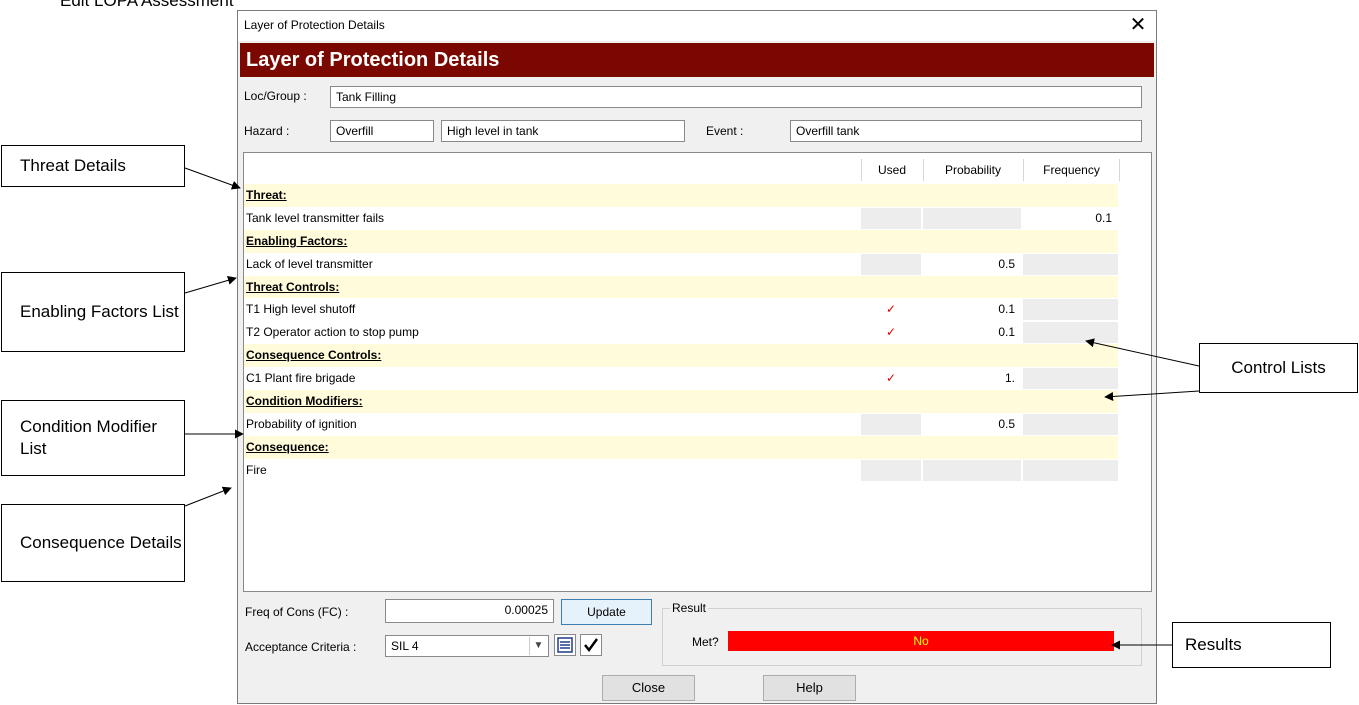 This screenshot has height=705, width=1359. Describe the element at coordinates (697, 424) in the screenshot. I see `table-row: Probability of ignition 0.5` at that location.